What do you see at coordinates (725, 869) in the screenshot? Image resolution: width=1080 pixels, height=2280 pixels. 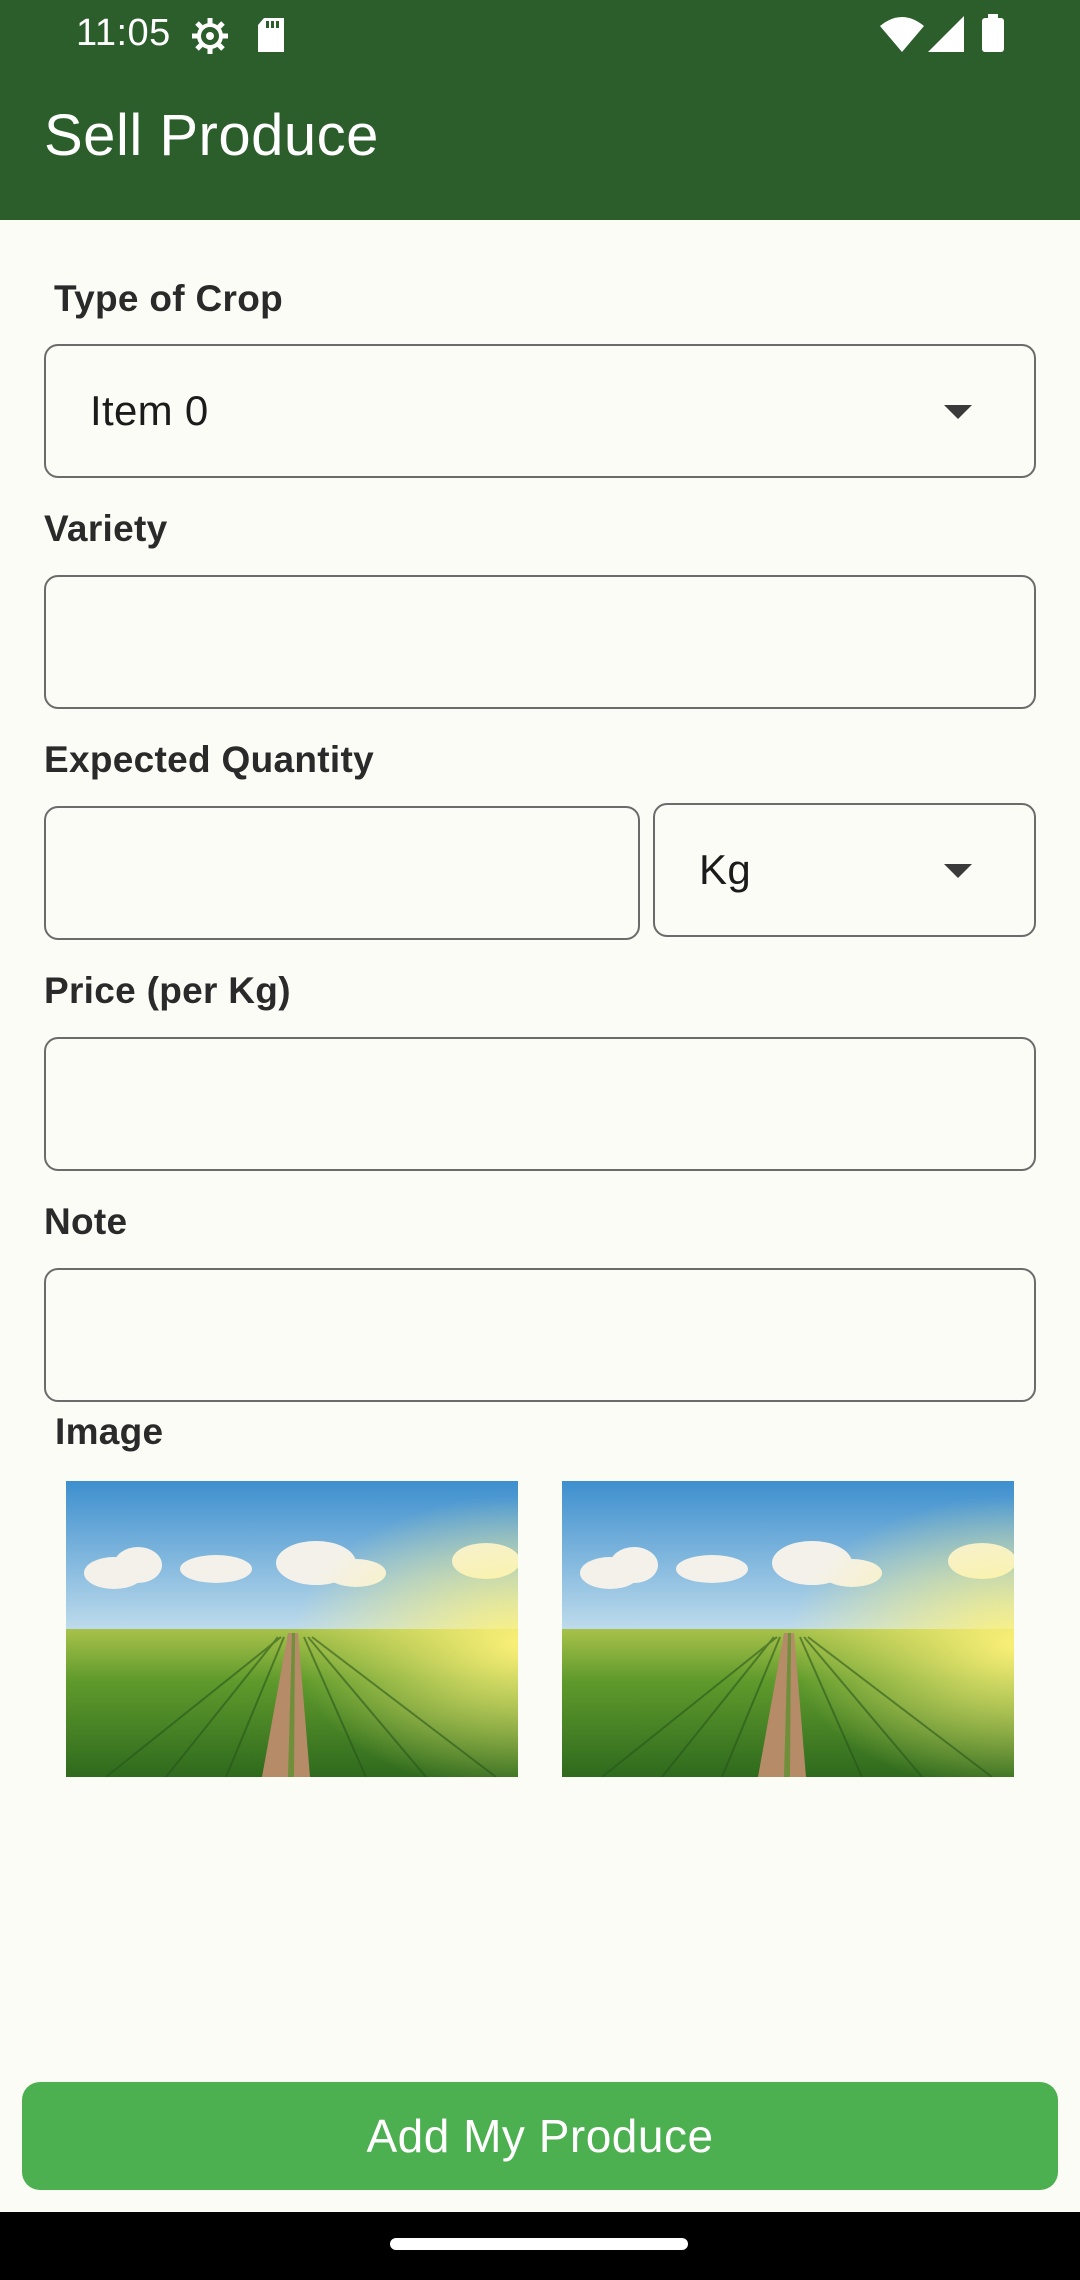 I see `unit-selected: Kg` at bounding box center [725, 869].